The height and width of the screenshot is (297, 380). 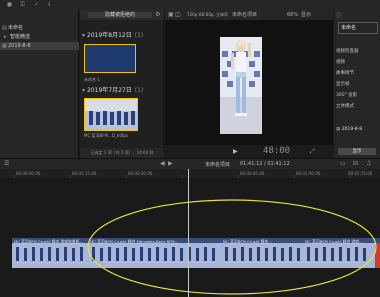 What do you see at coordinates (252, 173) in the screenshot?
I see `ruler-tick-label: 00:00:45:00` at bounding box center [252, 173].